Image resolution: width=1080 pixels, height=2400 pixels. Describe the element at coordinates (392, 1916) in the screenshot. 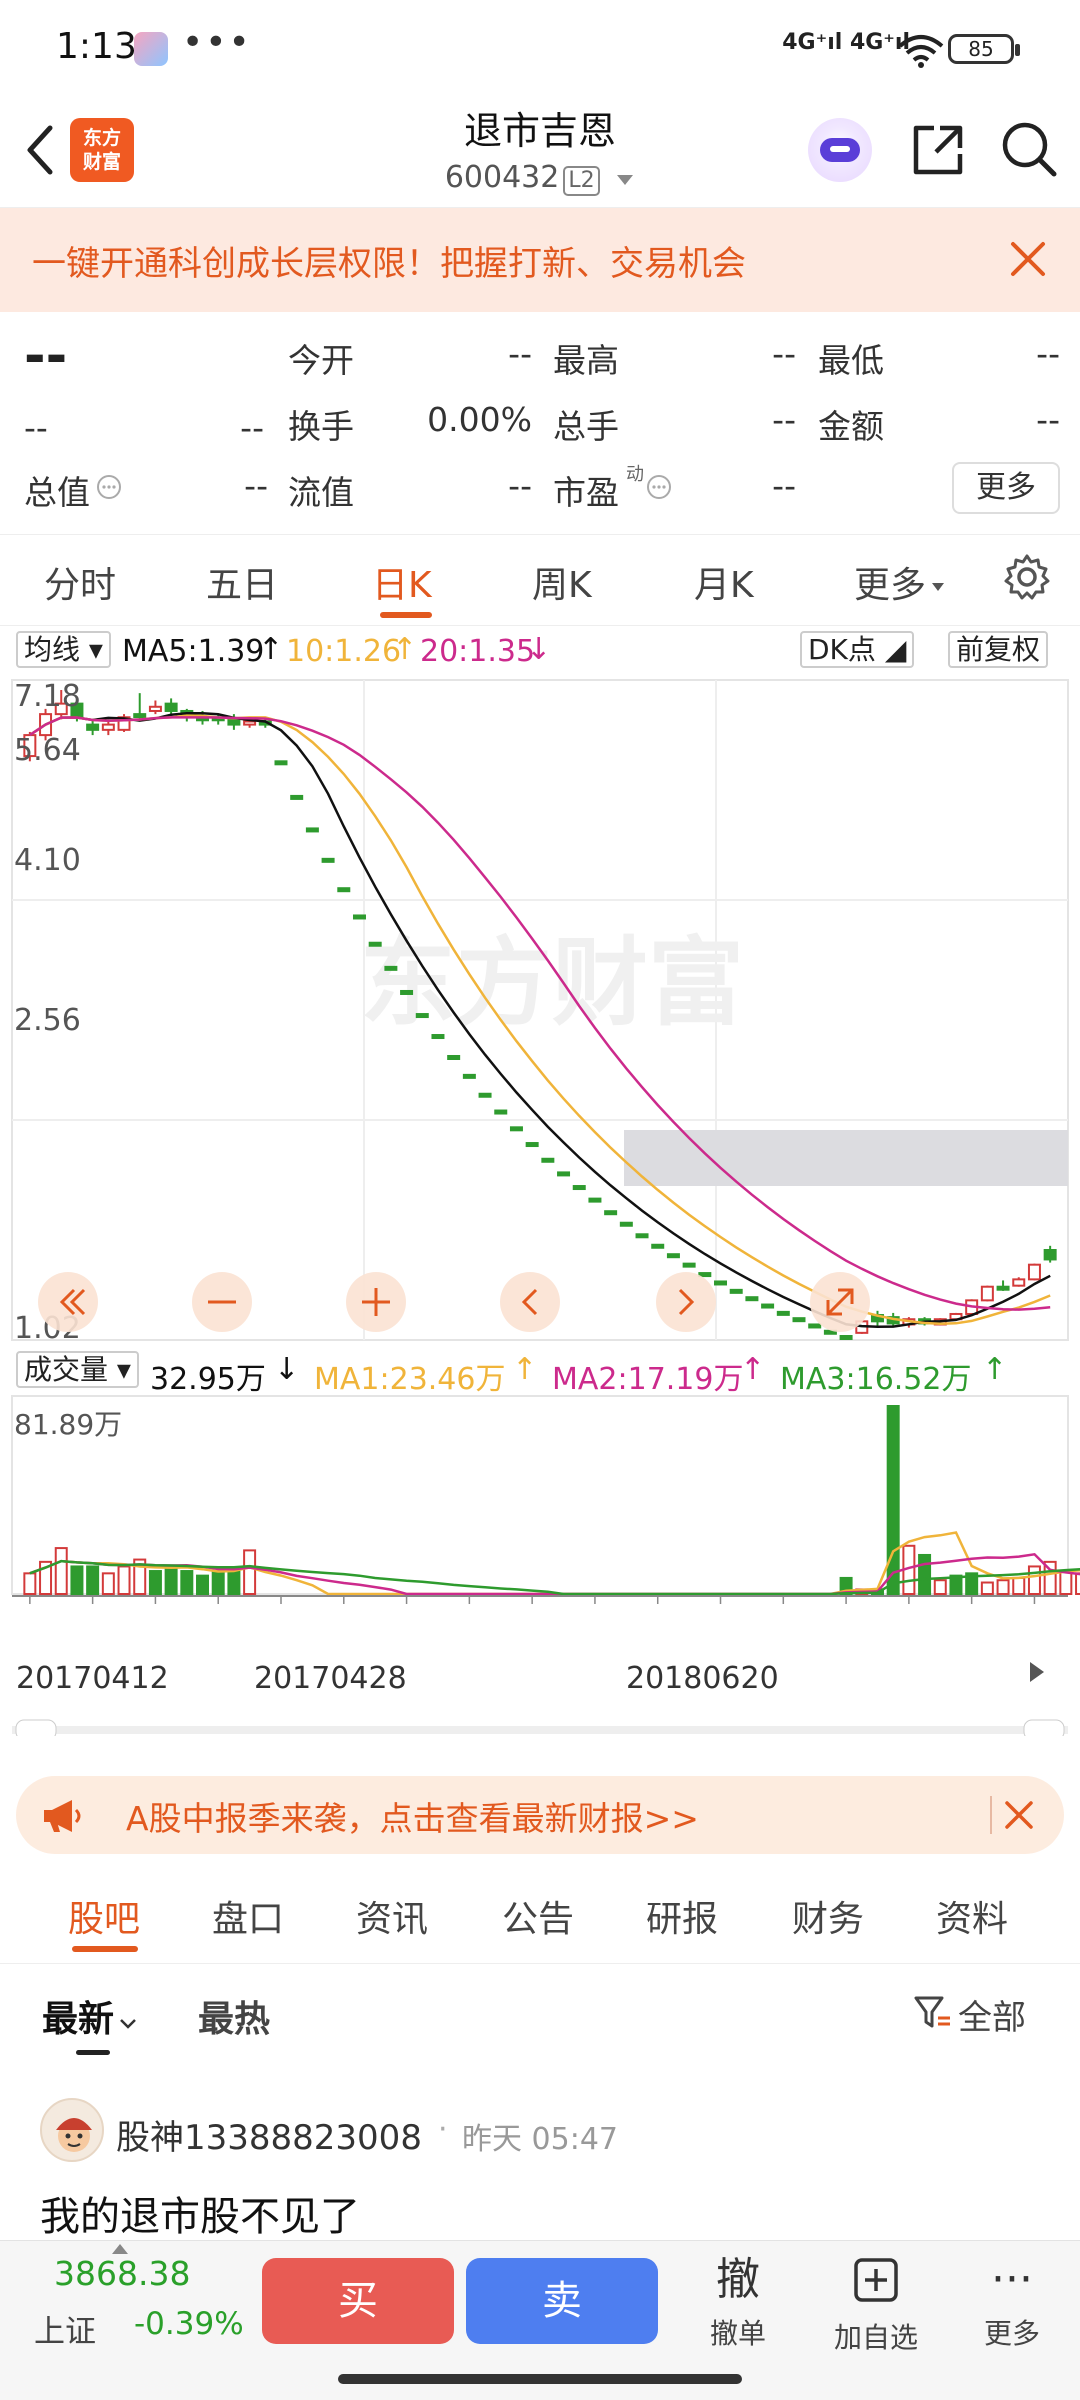

I see `tab-news: 资讯` at that location.